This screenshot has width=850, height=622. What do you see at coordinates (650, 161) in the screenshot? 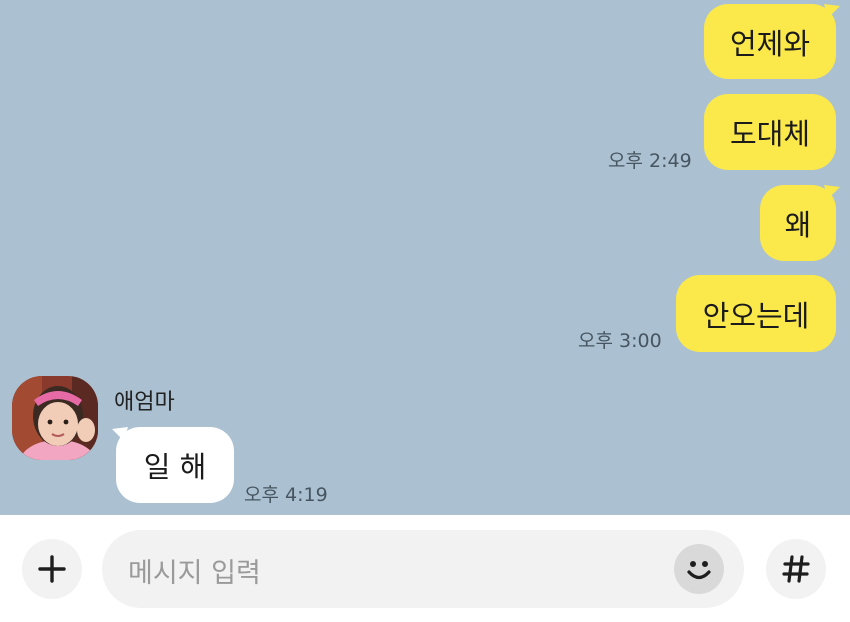
I see `message-time: 오후 2:49` at bounding box center [650, 161].